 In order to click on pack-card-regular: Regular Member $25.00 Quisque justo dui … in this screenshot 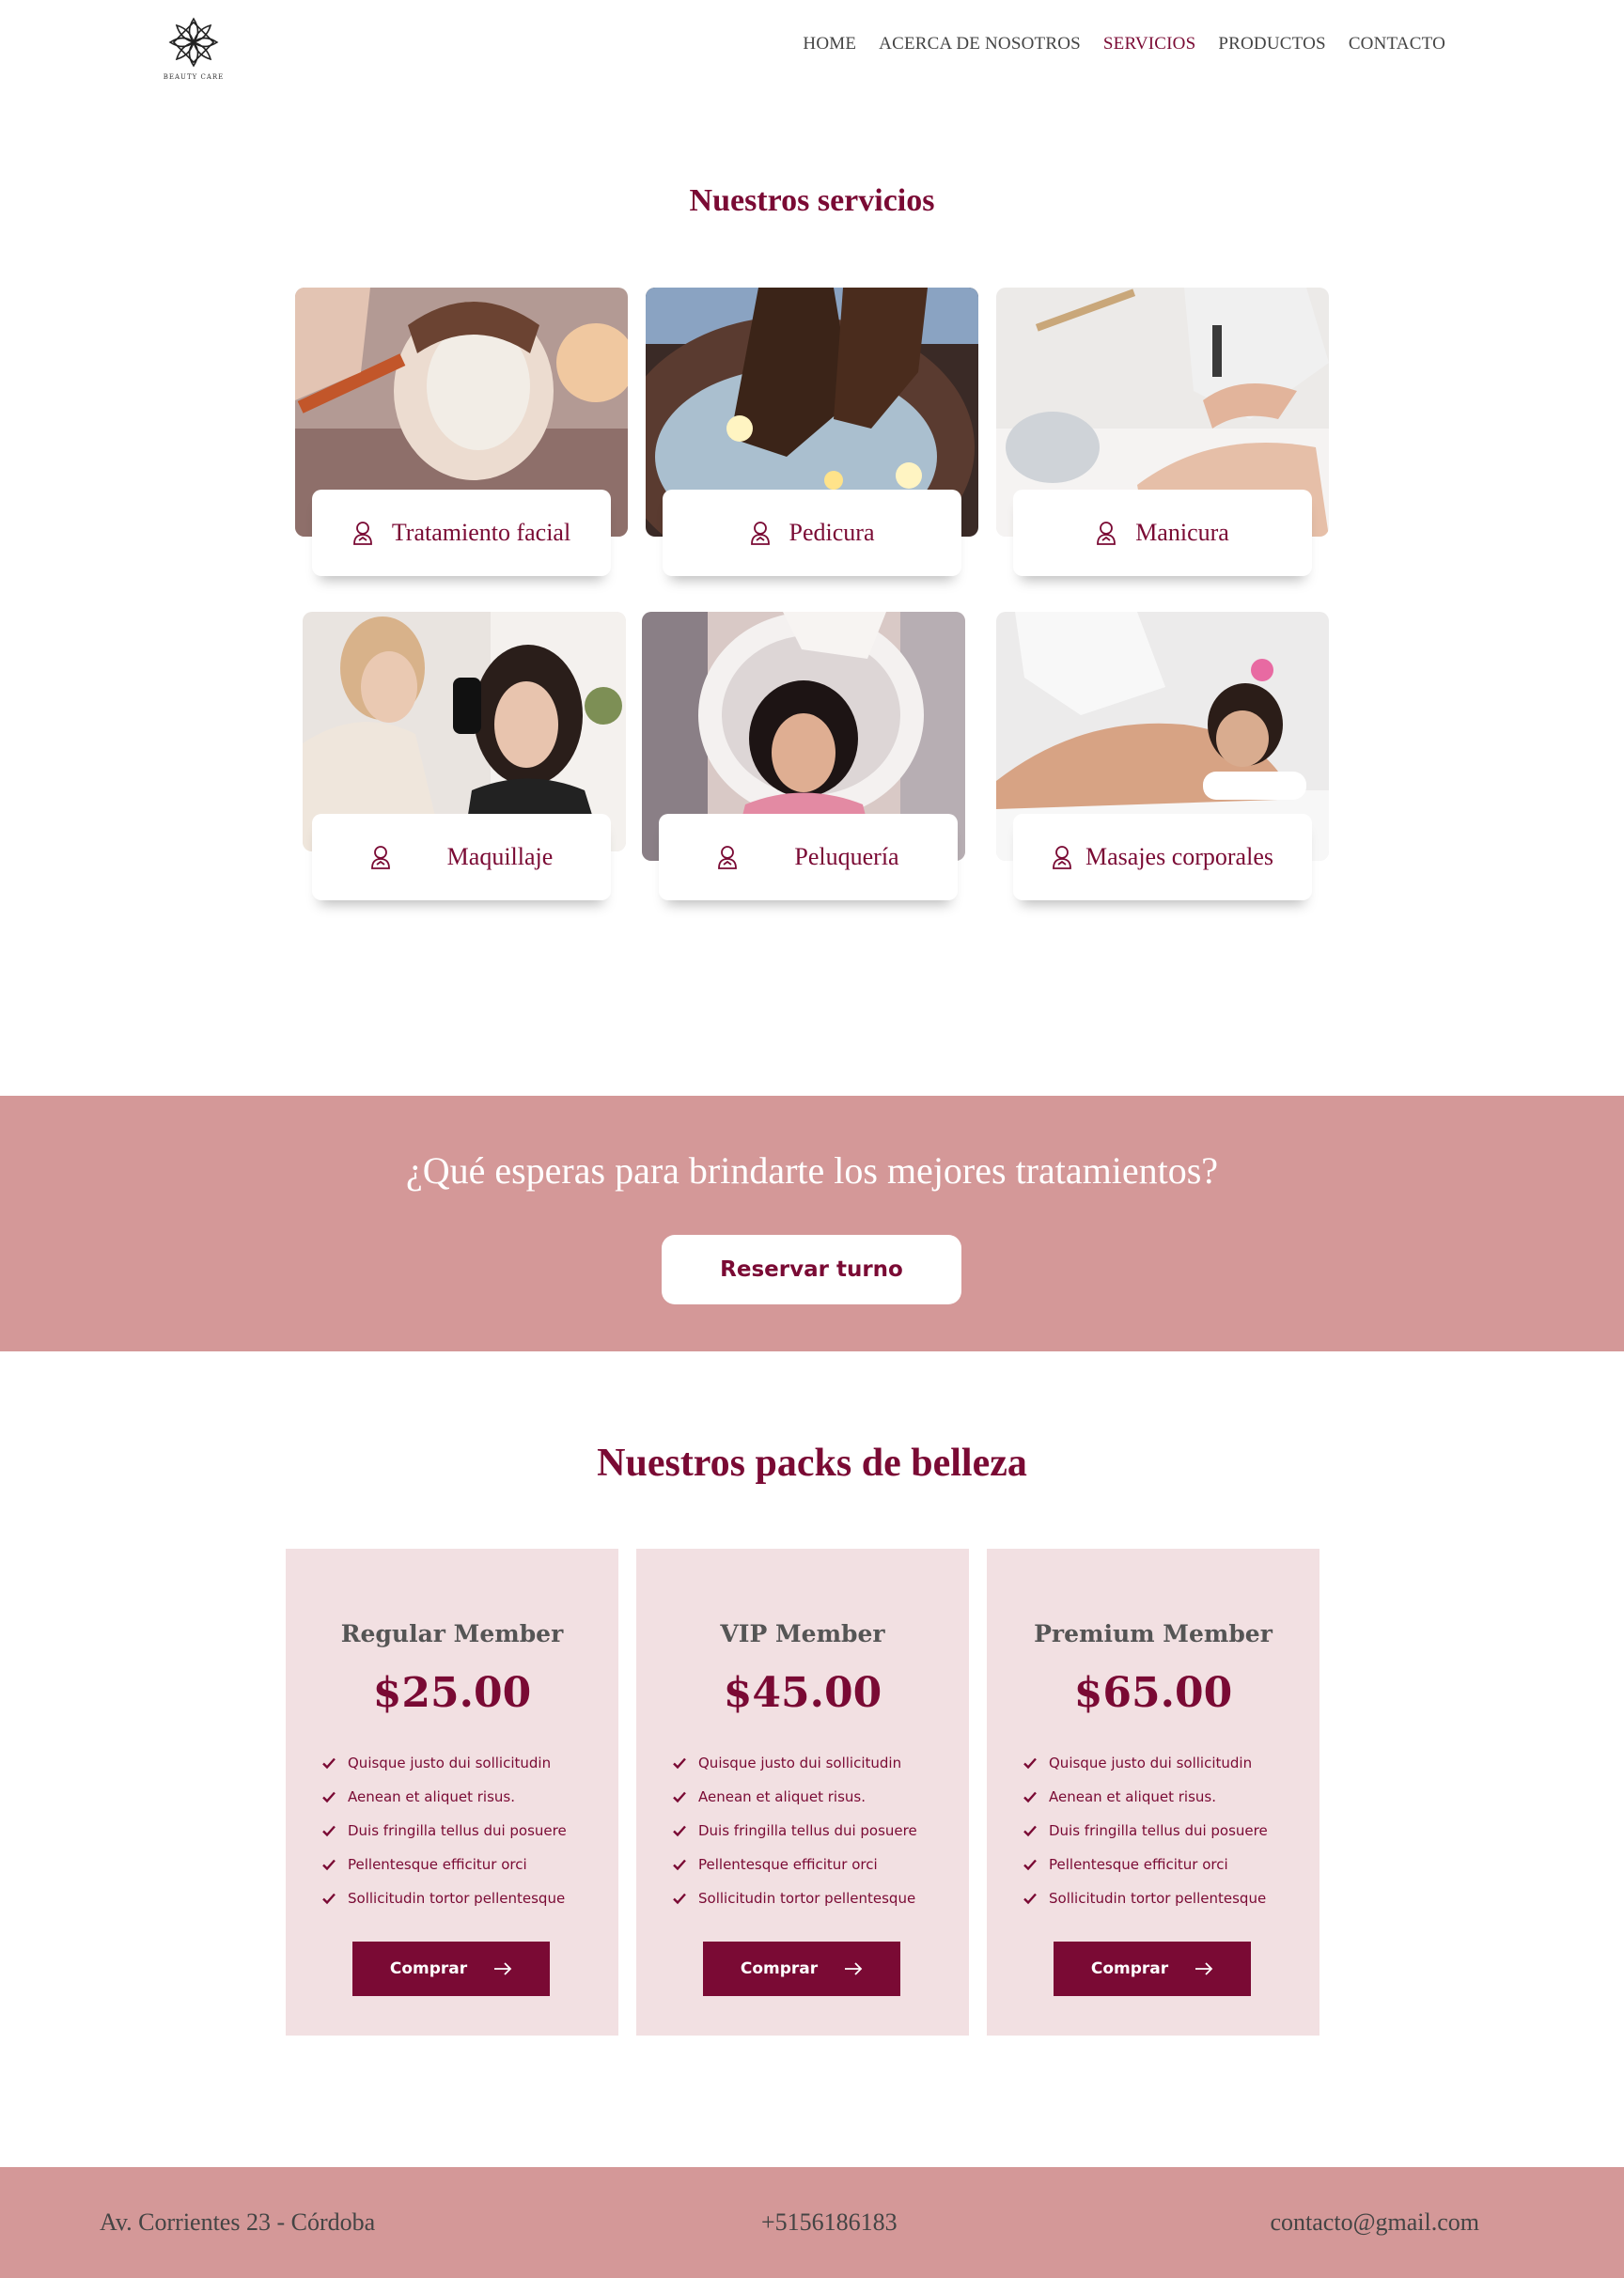, I will do `click(452, 1793)`.